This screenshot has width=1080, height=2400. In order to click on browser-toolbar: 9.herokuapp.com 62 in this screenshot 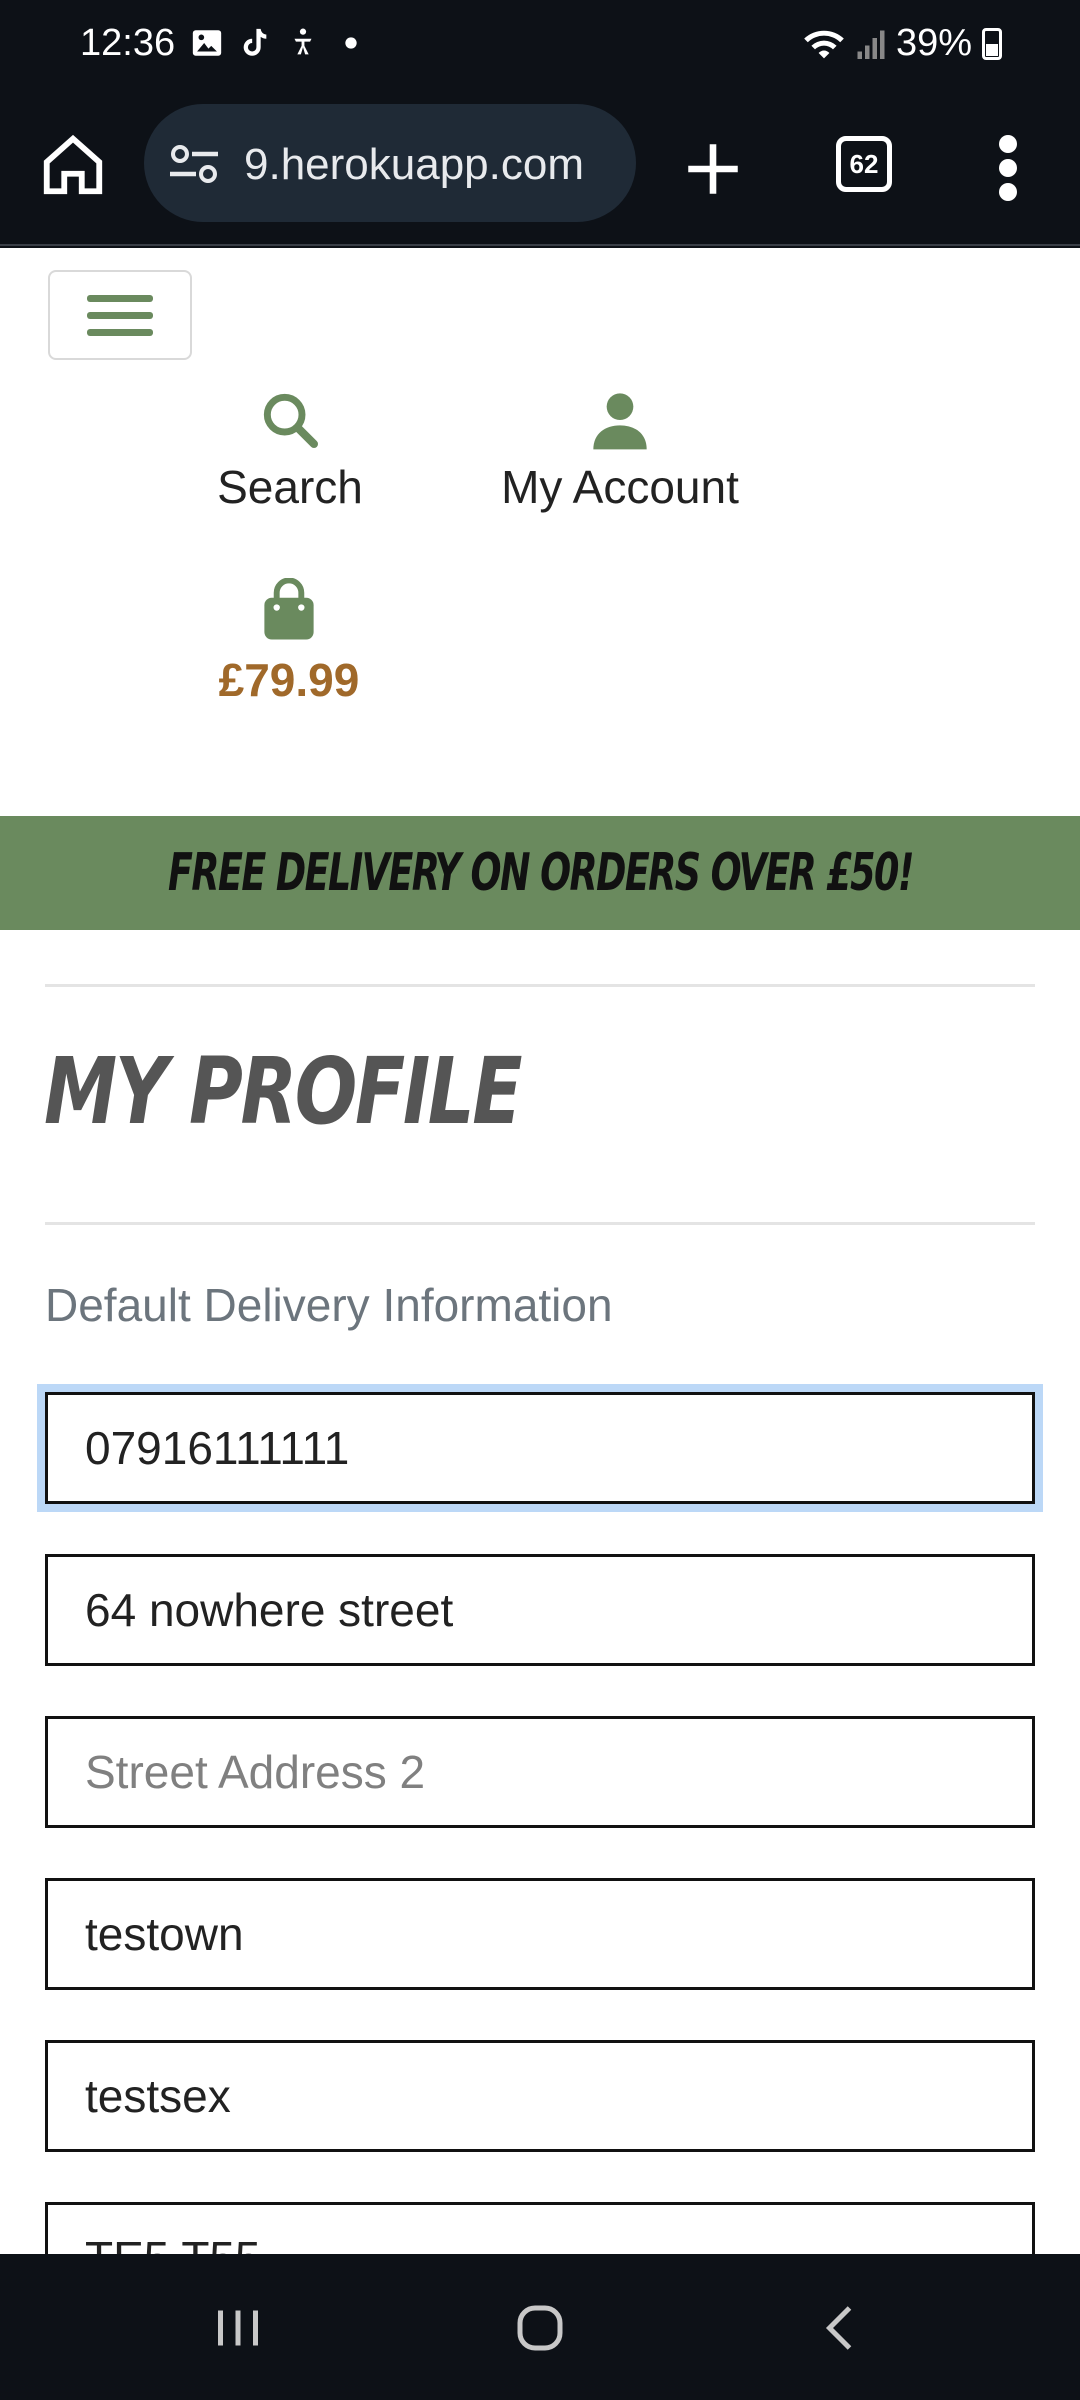, I will do `click(540, 171)`.